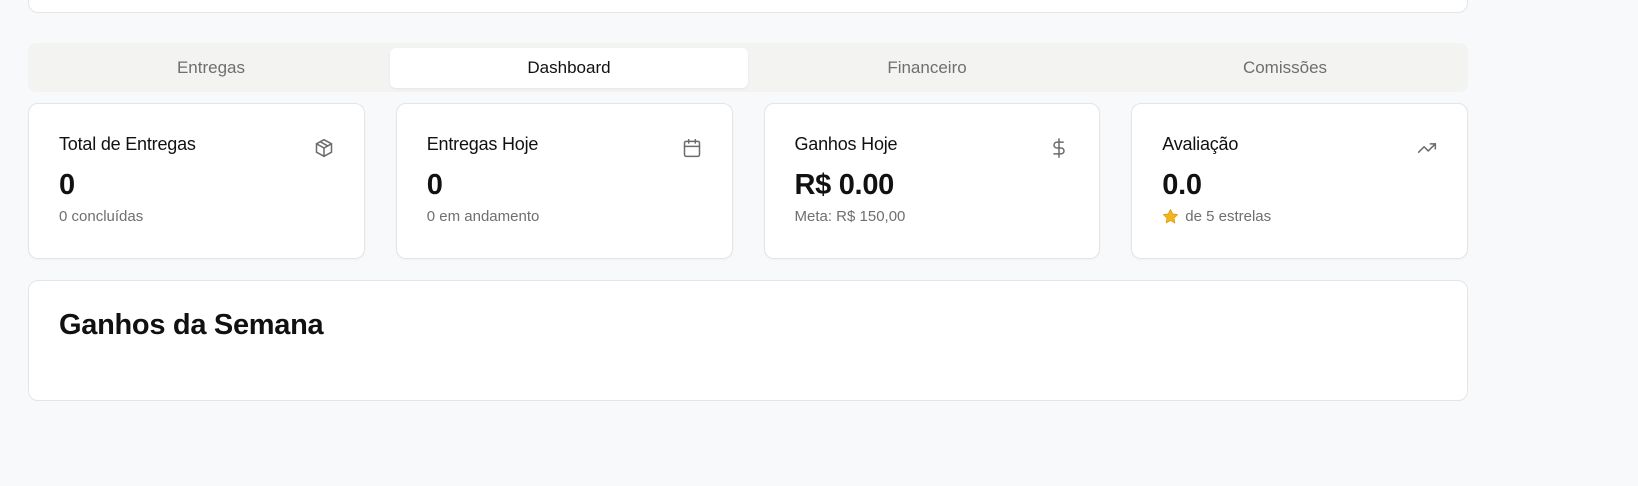 Image resolution: width=1638 pixels, height=486 pixels. What do you see at coordinates (1170, 216) in the screenshot?
I see `star-icon` at bounding box center [1170, 216].